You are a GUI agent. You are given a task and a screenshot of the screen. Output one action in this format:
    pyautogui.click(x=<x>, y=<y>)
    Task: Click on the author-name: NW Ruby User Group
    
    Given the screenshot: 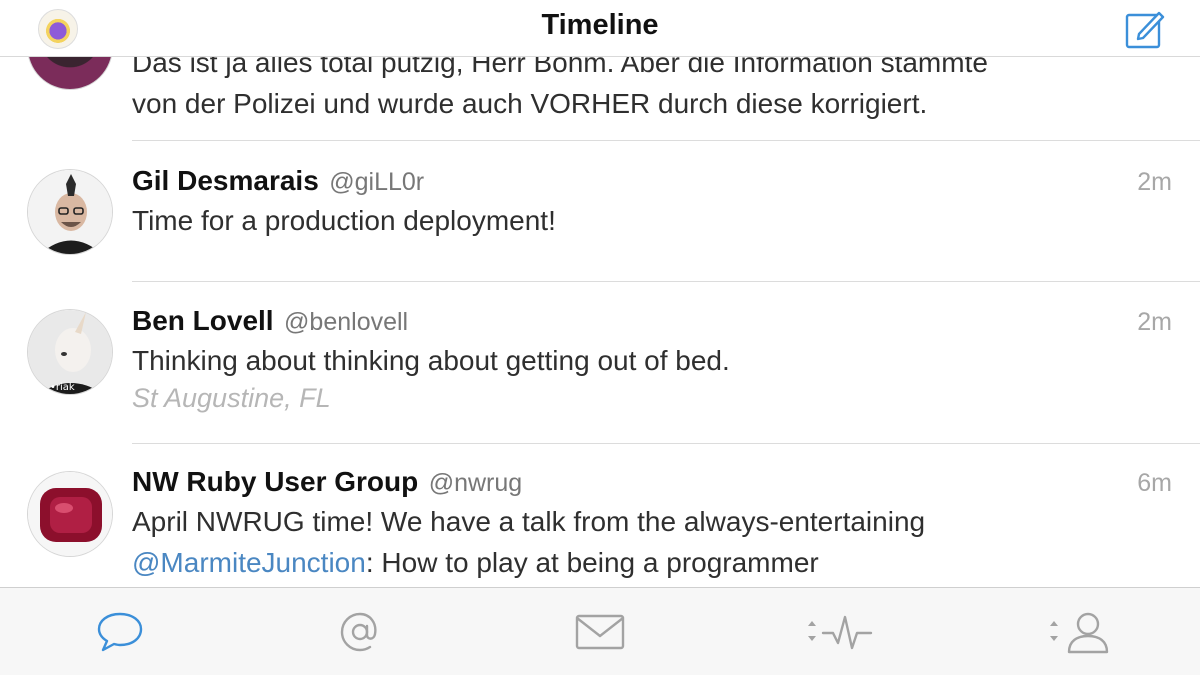 What is the action you would take?
    pyautogui.click(x=275, y=481)
    